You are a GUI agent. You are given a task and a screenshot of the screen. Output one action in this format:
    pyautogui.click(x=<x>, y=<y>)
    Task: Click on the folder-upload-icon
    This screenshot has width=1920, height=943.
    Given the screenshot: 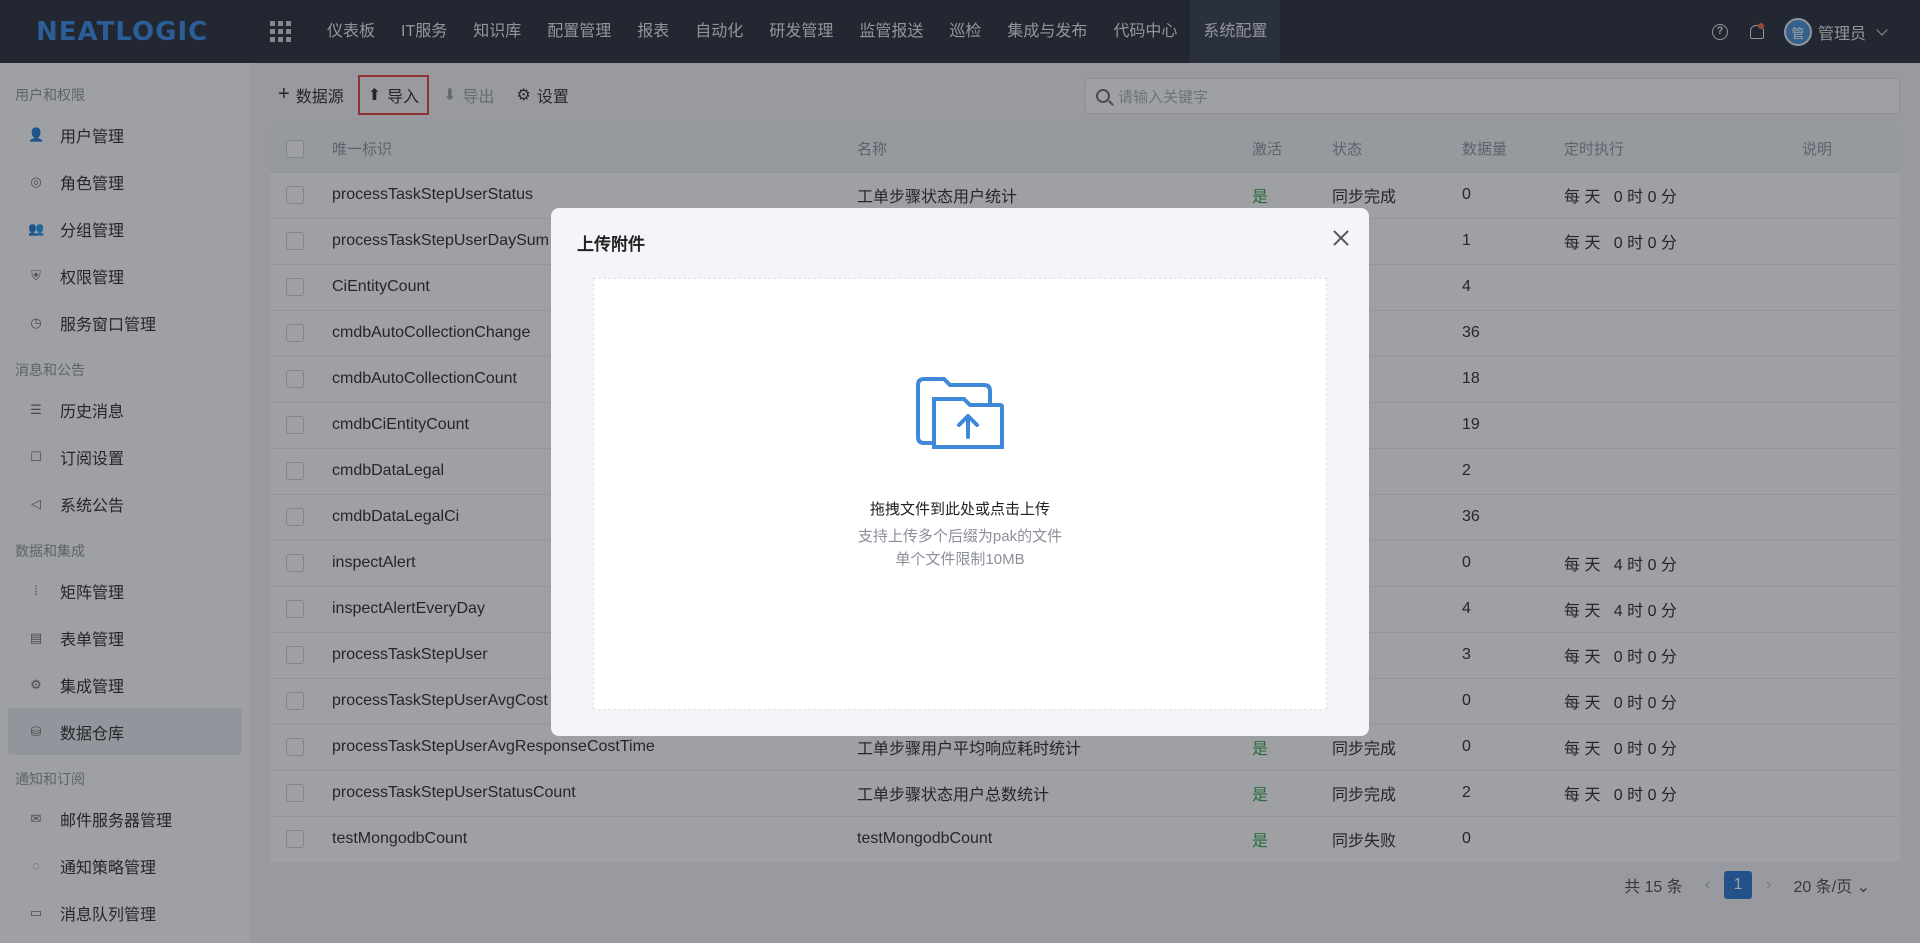 What is the action you would take?
    pyautogui.click(x=960, y=413)
    